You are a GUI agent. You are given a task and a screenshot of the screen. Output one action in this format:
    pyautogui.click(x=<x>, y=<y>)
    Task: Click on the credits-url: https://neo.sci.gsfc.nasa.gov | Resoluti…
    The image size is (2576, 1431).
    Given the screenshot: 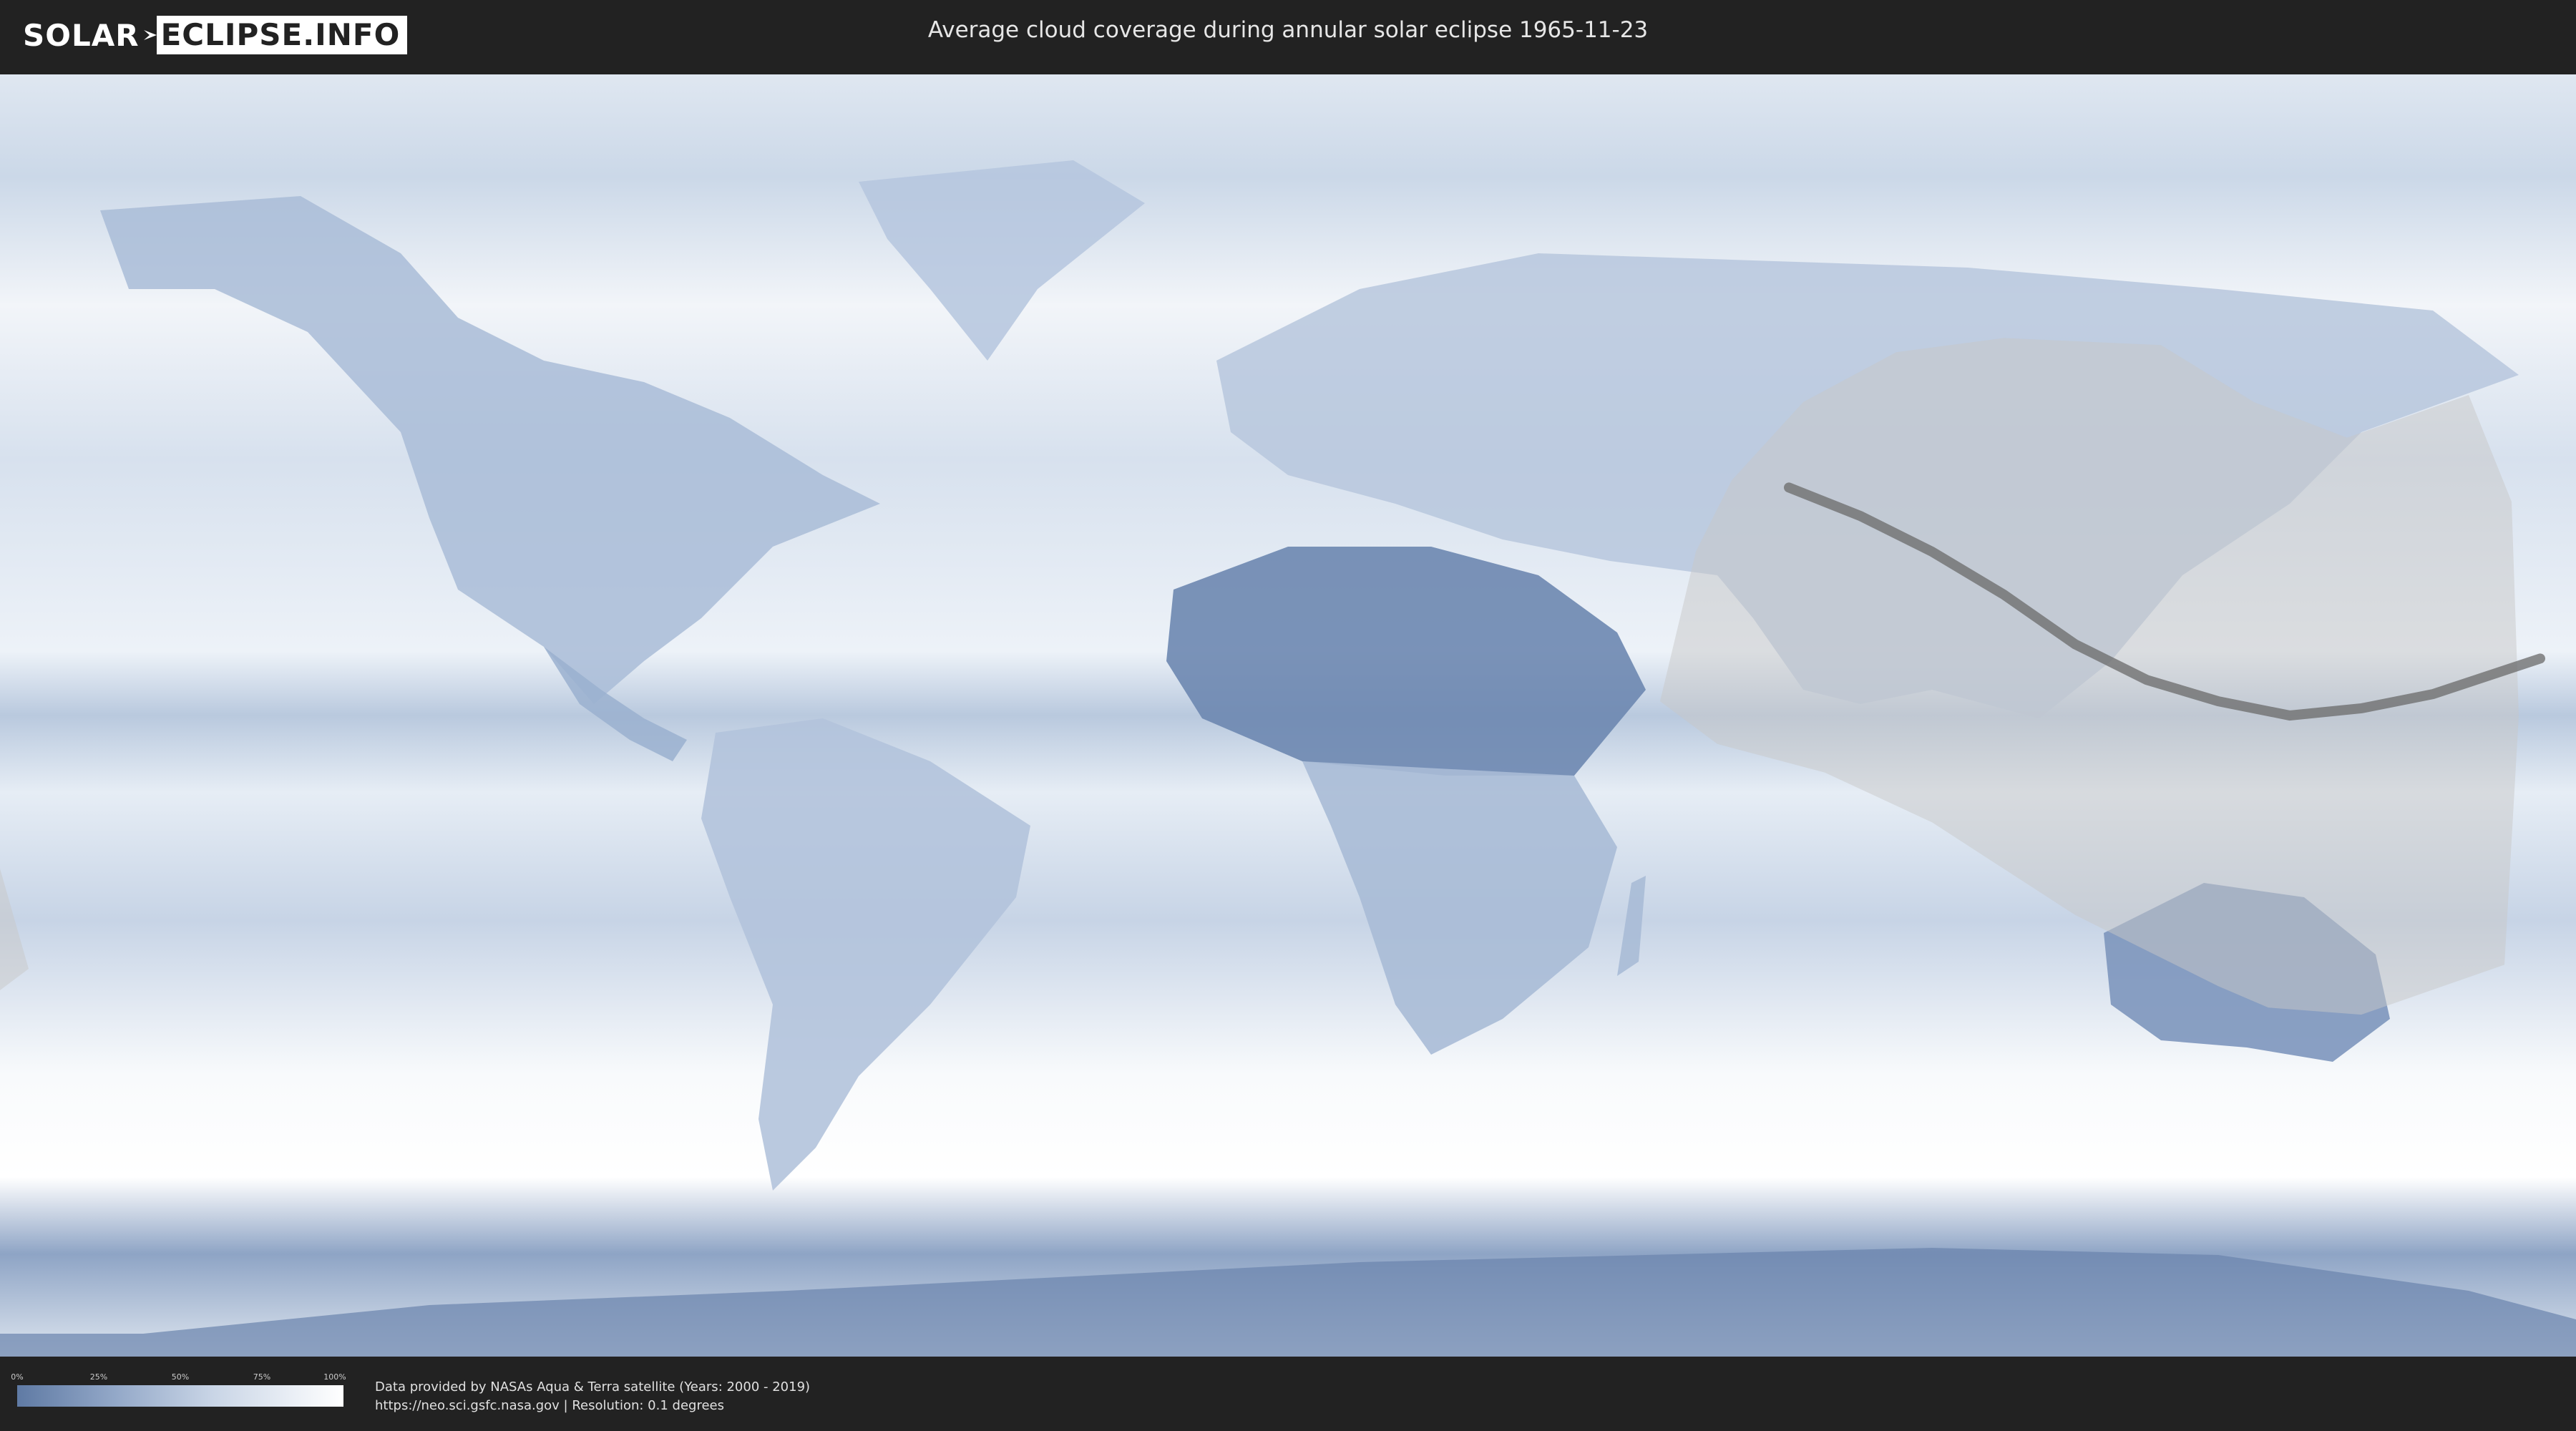 What is the action you would take?
    pyautogui.click(x=592, y=1406)
    